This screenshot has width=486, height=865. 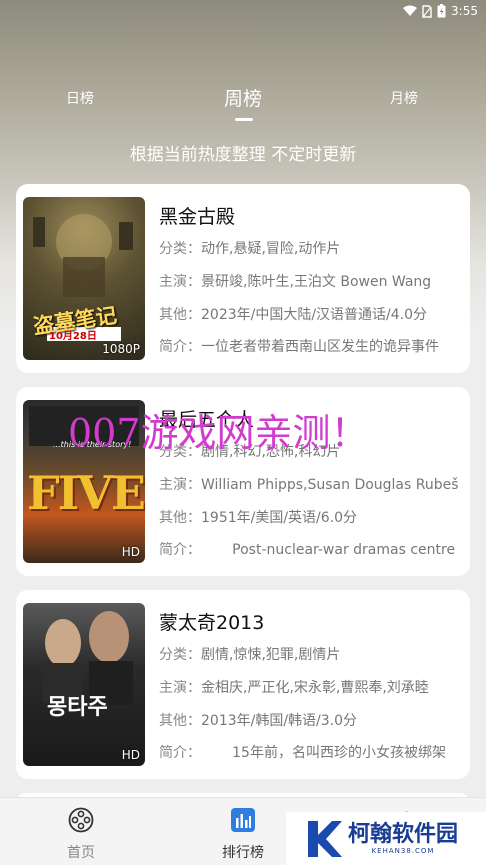 What do you see at coordinates (207, 420) in the screenshot?
I see `movie-title: 最后五个人` at bounding box center [207, 420].